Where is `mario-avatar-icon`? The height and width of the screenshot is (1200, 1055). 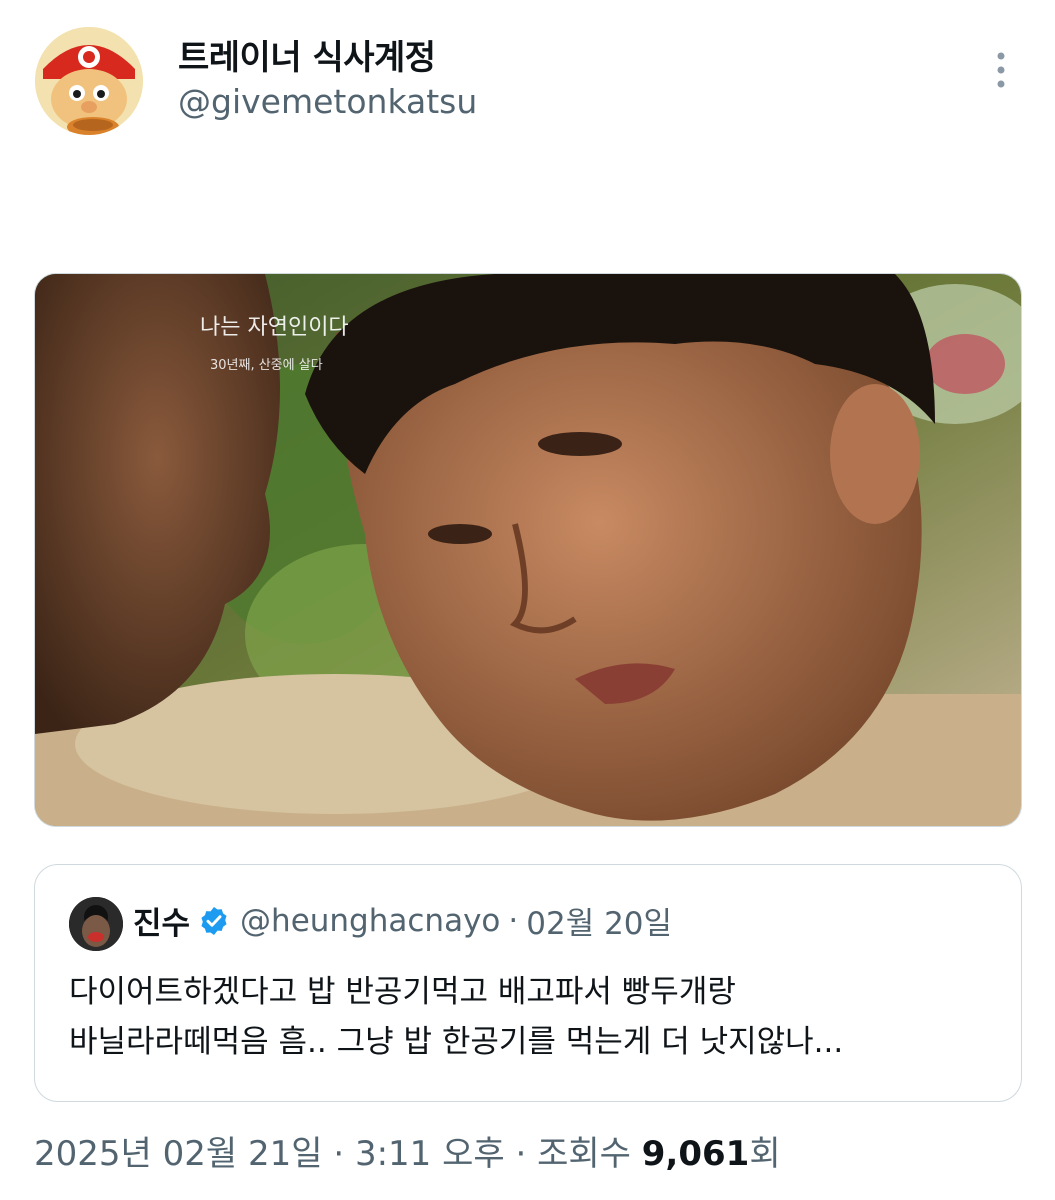 mario-avatar-icon is located at coordinates (89, 81).